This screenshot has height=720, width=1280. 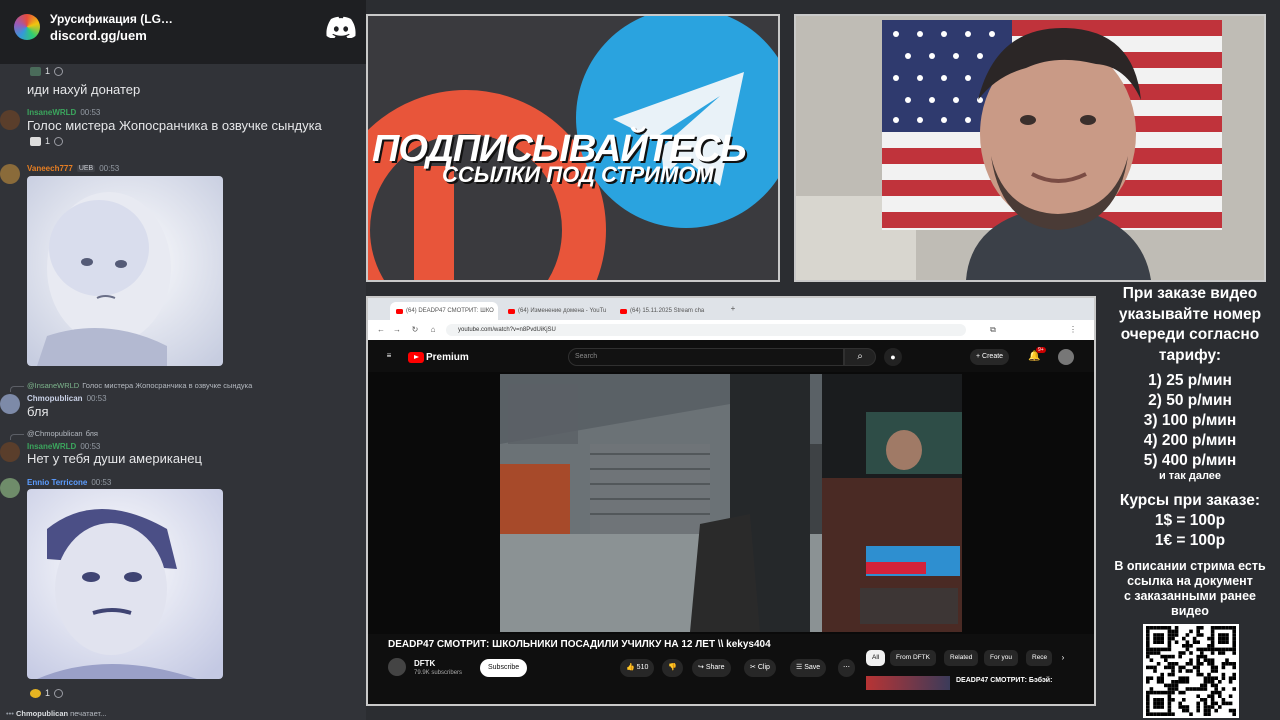 What do you see at coordinates (908, 683) in the screenshot?
I see `related-video-thumbnail` at bounding box center [908, 683].